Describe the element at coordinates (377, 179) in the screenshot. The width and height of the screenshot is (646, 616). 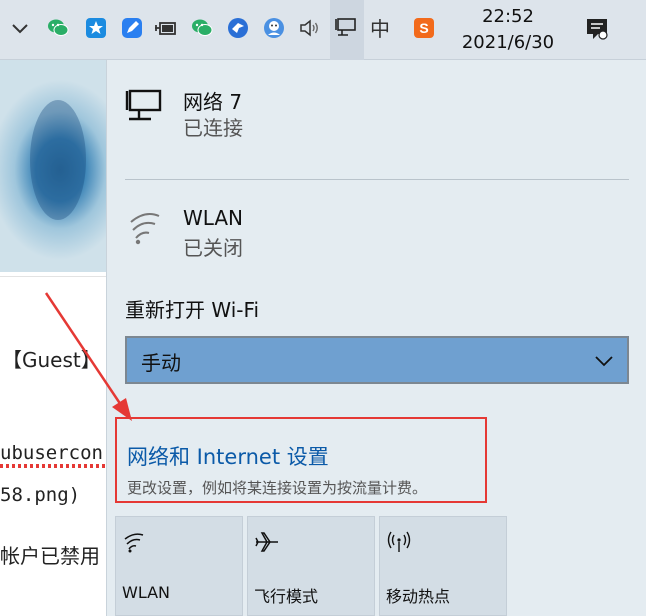
I see `separator` at that location.